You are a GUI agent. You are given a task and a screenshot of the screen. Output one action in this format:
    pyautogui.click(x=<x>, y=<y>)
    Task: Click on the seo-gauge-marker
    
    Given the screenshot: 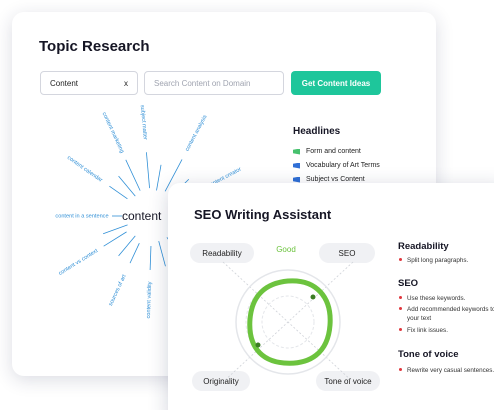 What is the action you would take?
    pyautogui.click(x=313, y=297)
    